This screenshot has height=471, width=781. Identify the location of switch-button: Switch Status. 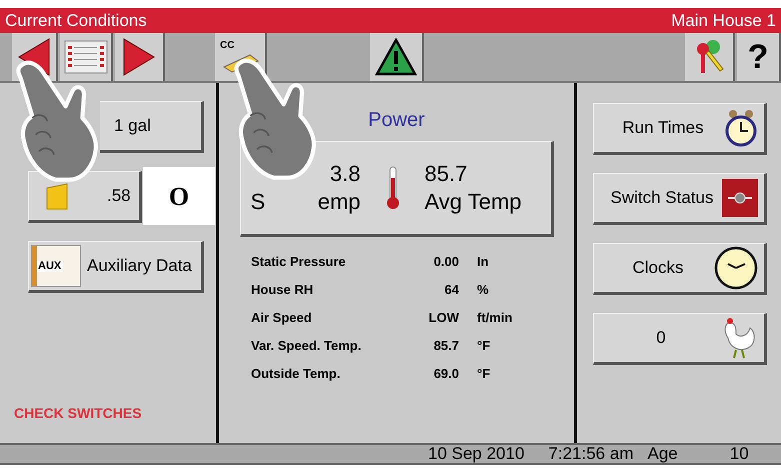
(680, 199).